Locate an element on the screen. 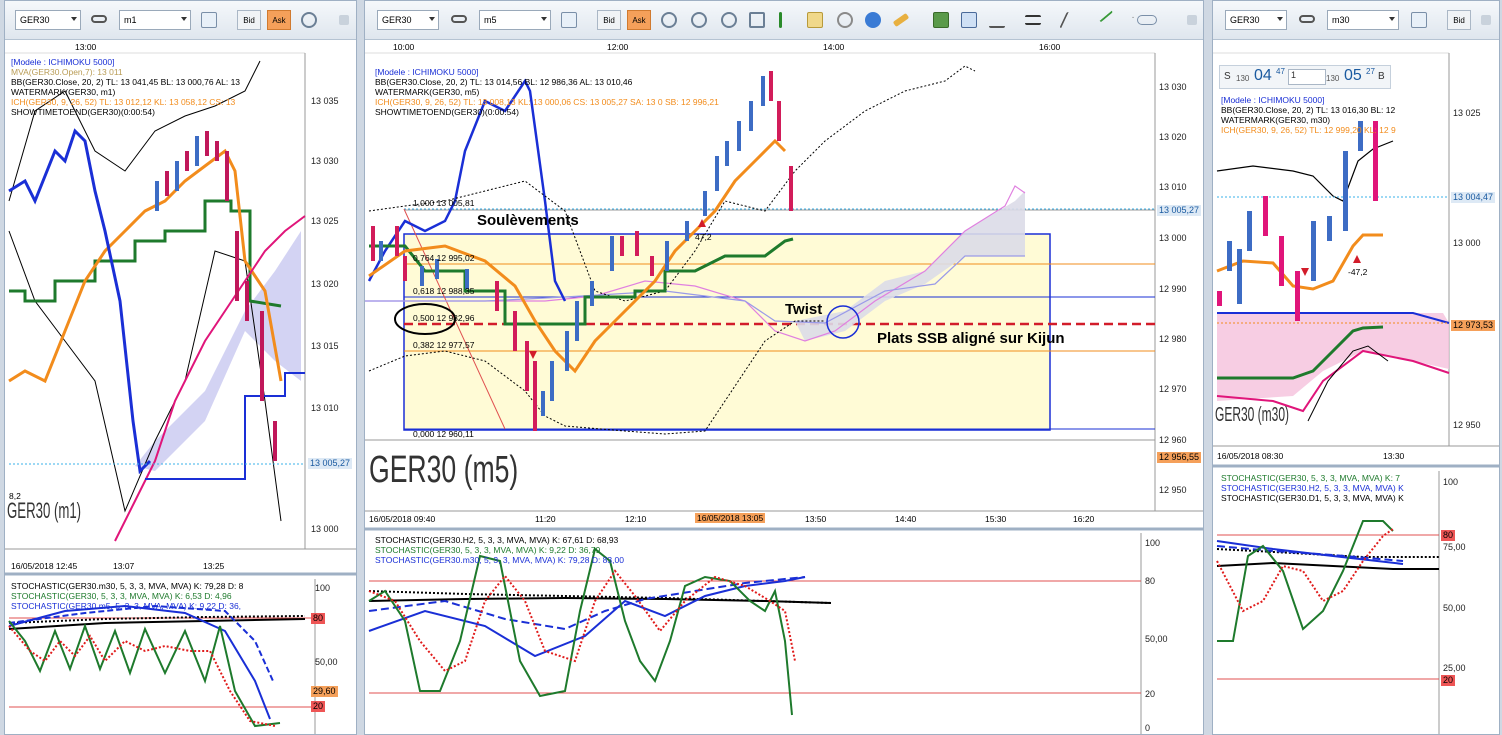 This screenshot has width=1502, height=735. stoch-tick: 0 is located at coordinates (1148, 728).